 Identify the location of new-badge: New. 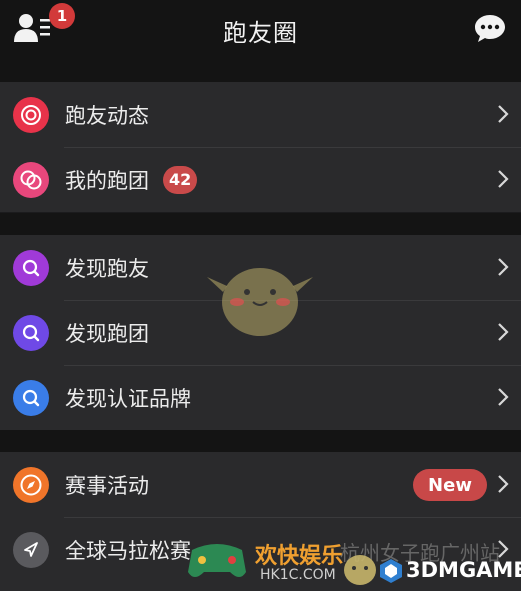
(450, 485).